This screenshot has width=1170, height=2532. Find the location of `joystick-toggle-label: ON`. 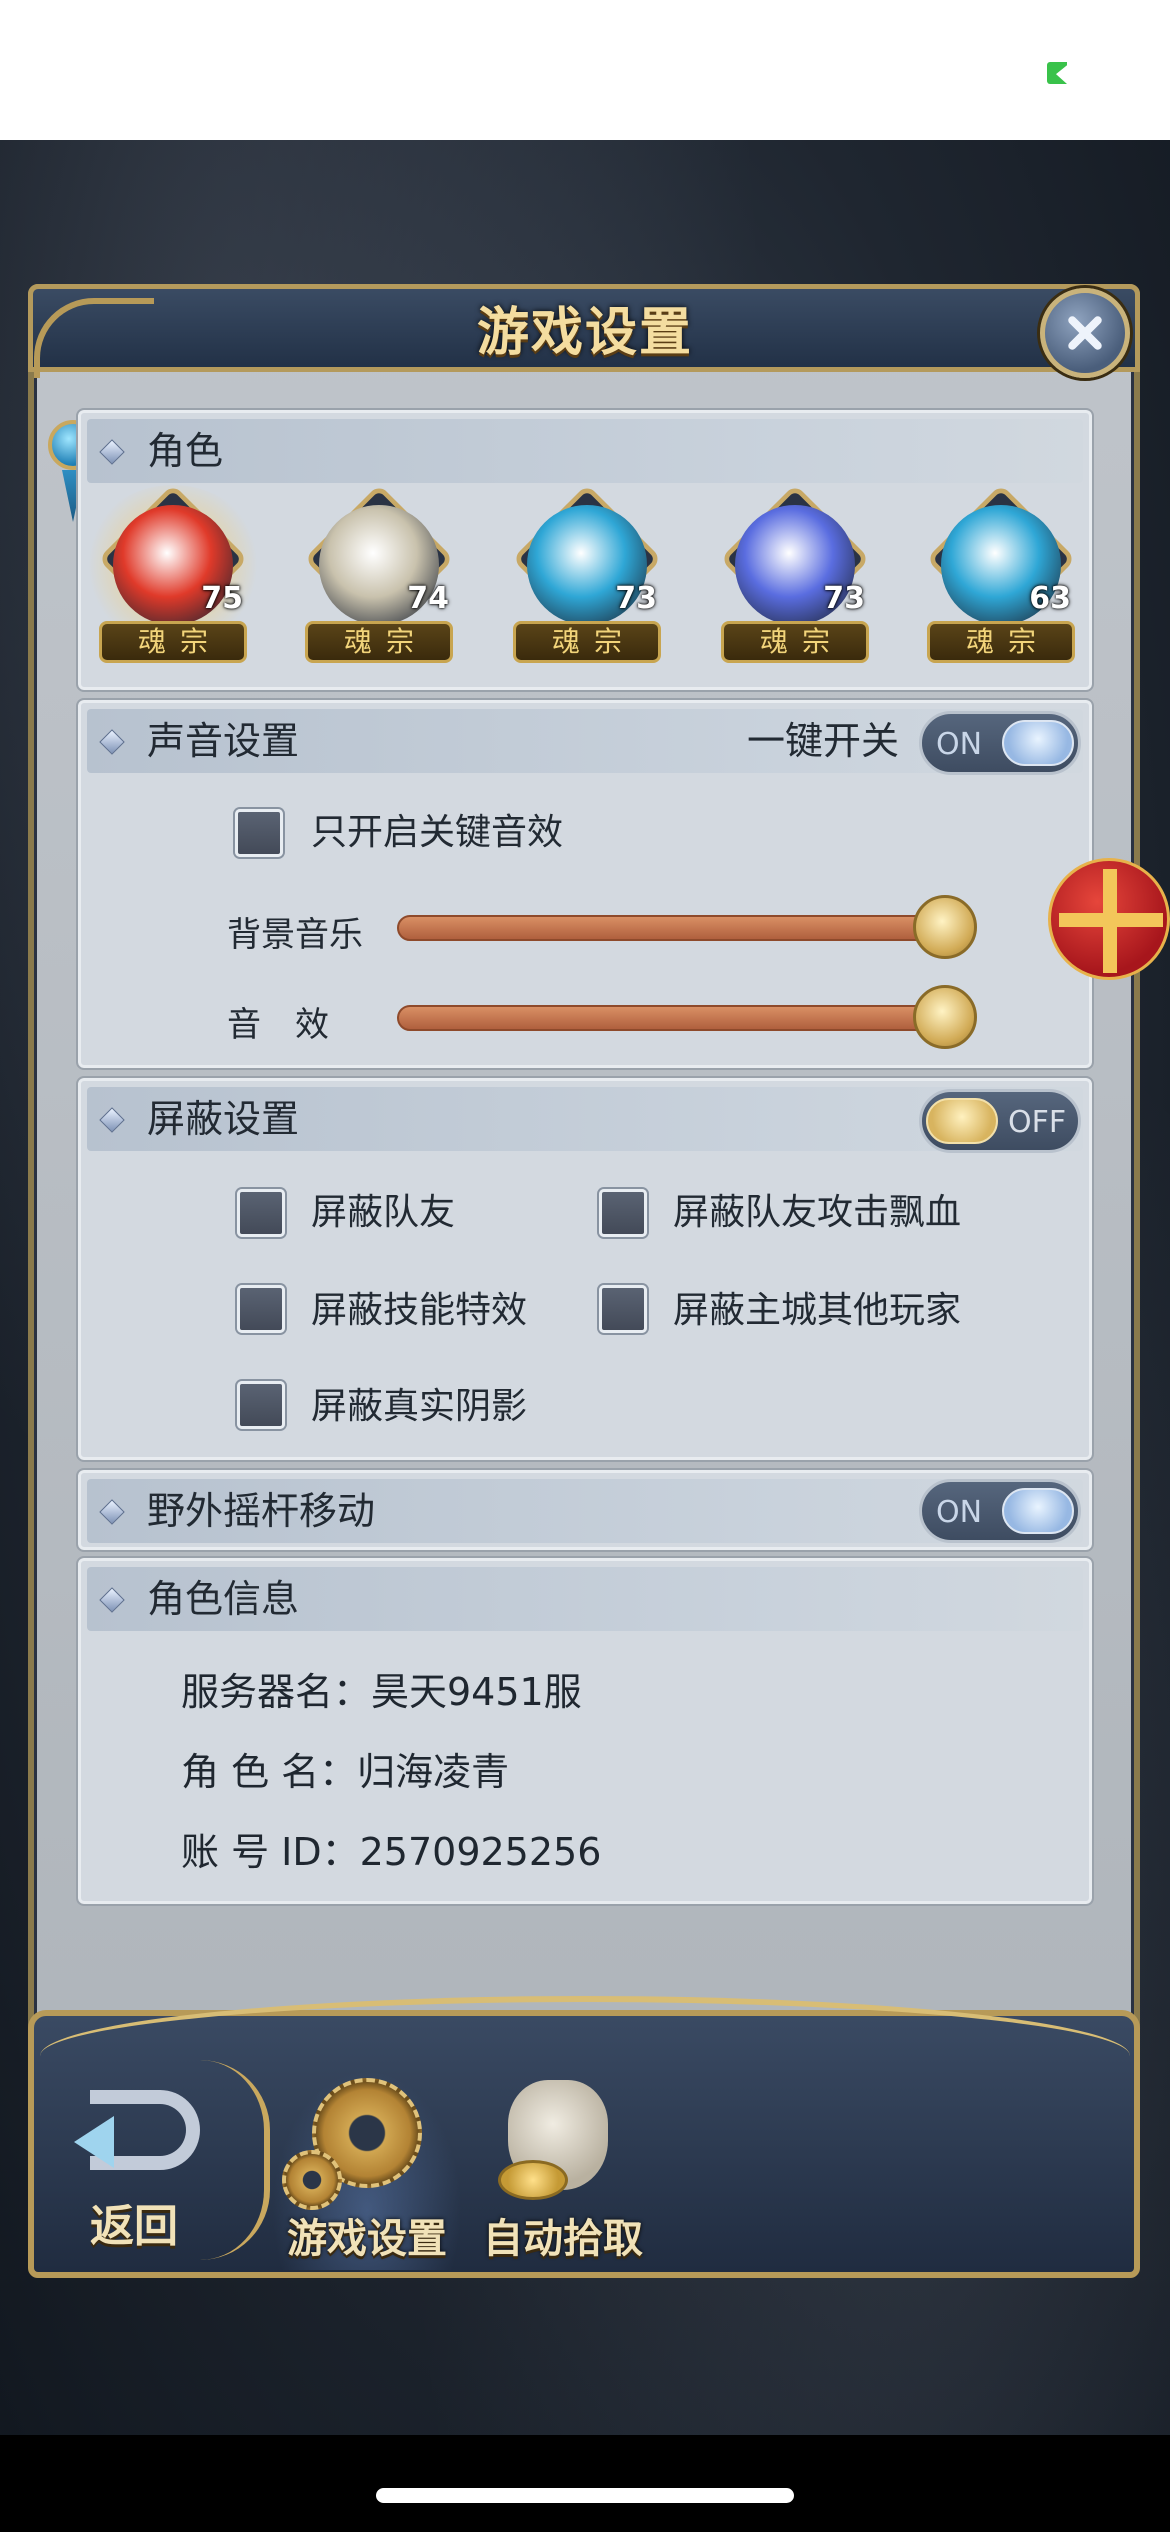

joystick-toggle-label: ON is located at coordinates (959, 1512).